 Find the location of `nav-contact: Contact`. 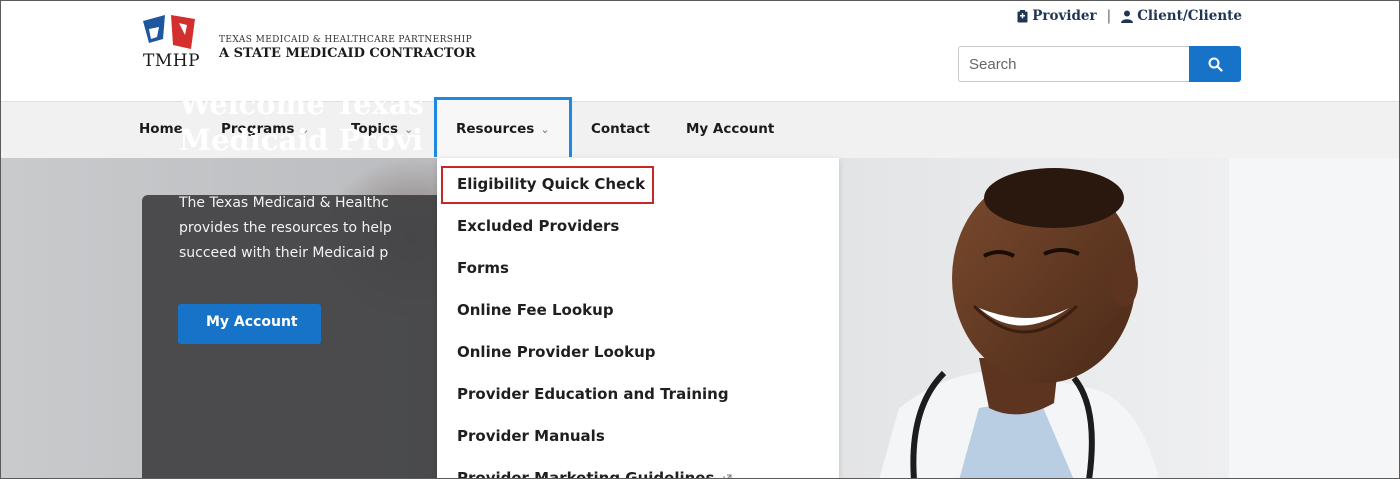

nav-contact: Contact is located at coordinates (620, 129).